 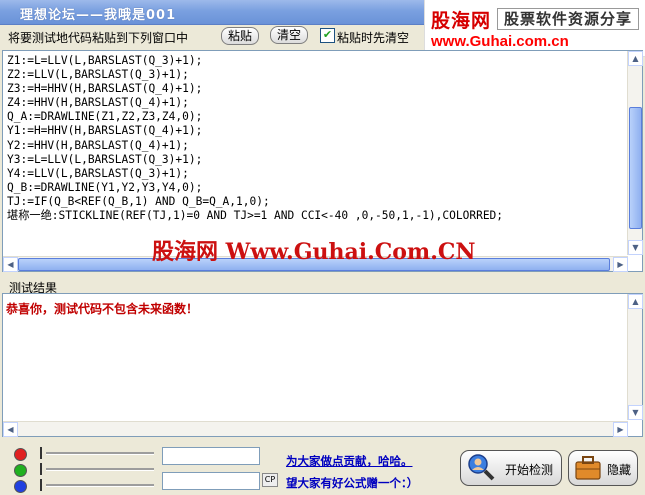 I want to click on code-line: Q_B:=DRAWLINE(Y1,Y2,Y3,Y4,0);, so click(x=105, y=187).